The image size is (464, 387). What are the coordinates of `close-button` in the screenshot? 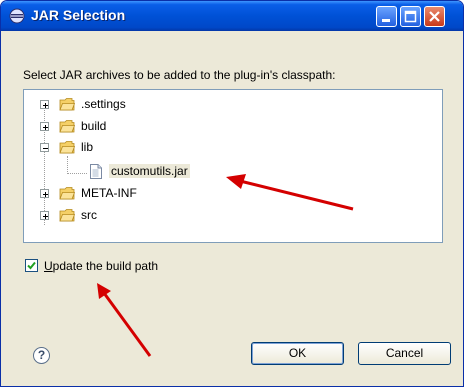 It's located at (434, 16).